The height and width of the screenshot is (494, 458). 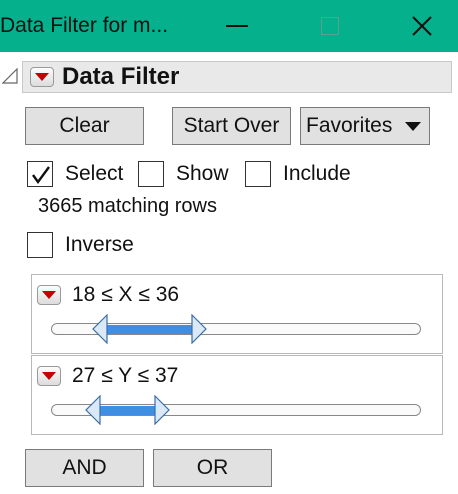 I want to click on y-range-filter: 27 ≤ Y ≤ 37, so click(x=237, y=395).